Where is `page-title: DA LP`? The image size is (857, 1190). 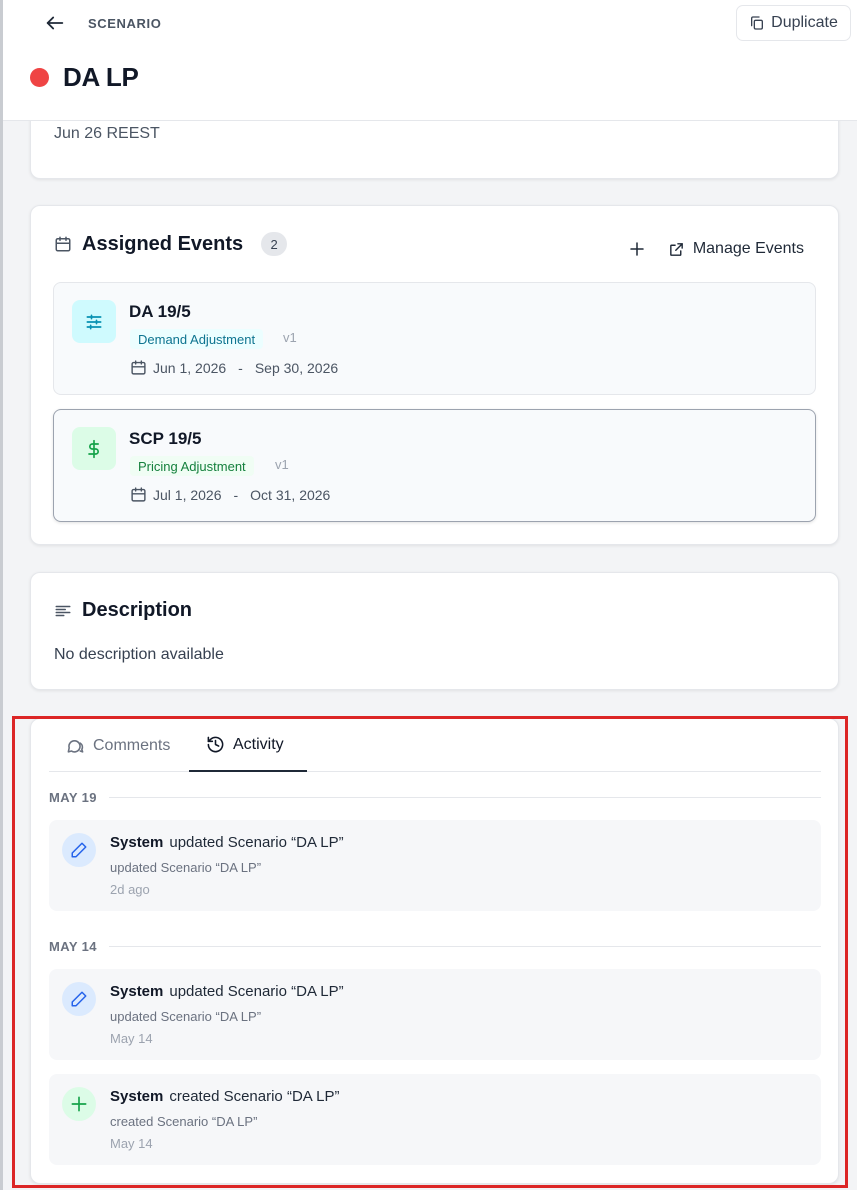
page-title: DA LP is located at coordinates (101, 77).